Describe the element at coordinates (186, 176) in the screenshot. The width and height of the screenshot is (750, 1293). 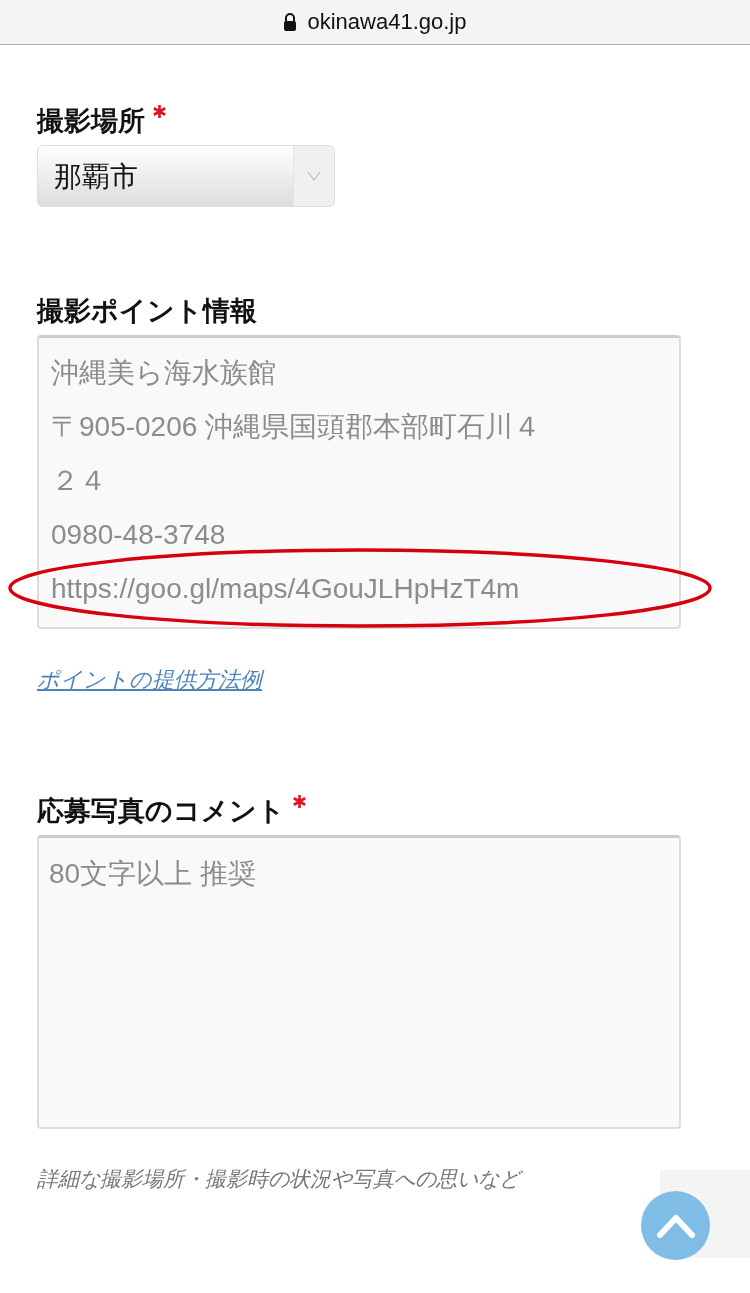
I see `location-select: 那覇市` at that location.